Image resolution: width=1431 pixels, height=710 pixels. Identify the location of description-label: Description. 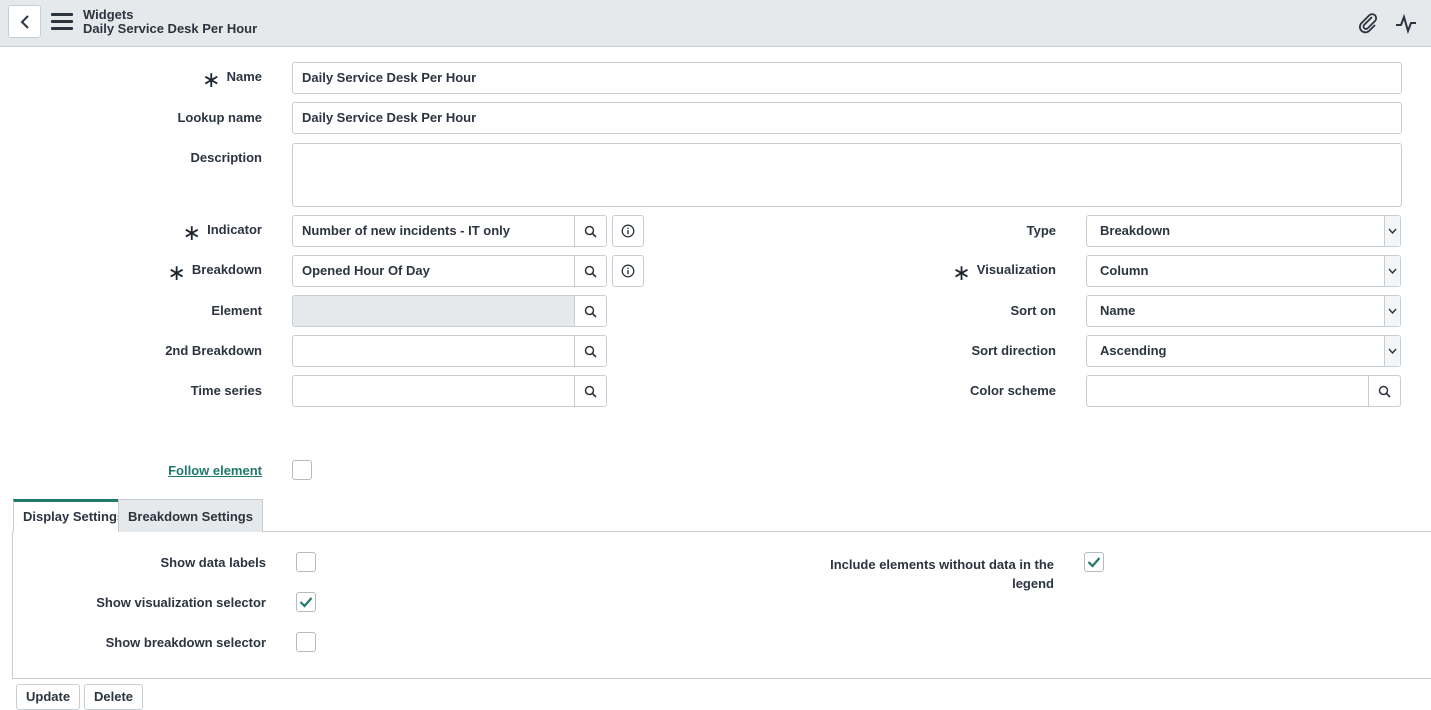
(226, 157).